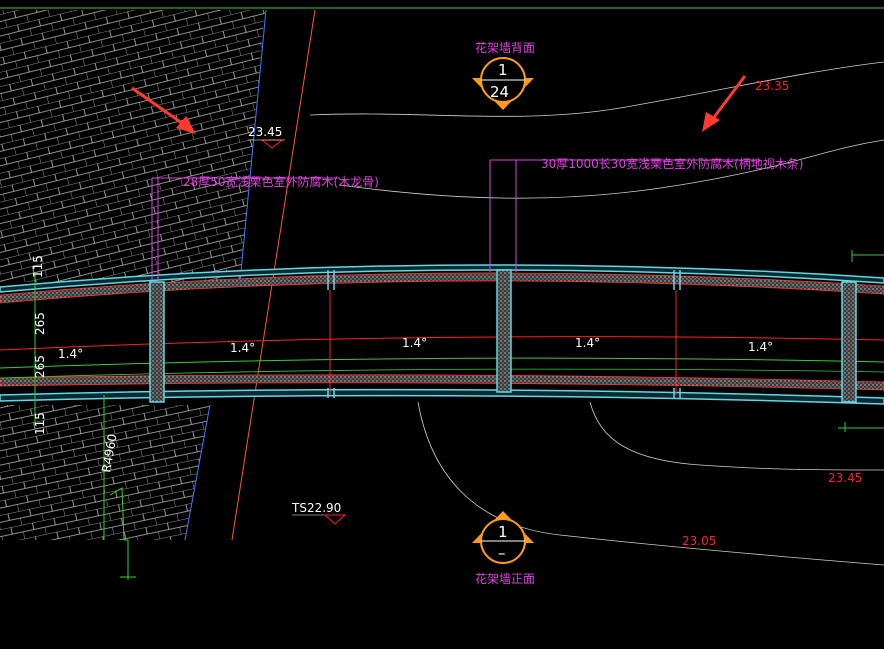  What do you see at coordinates (672, 163) in the screenshot?
I see `note-wood-right: 30厚1000长30宽浅栗色室外防腐木(柄地视木条)` at bounding box center [672, 163].